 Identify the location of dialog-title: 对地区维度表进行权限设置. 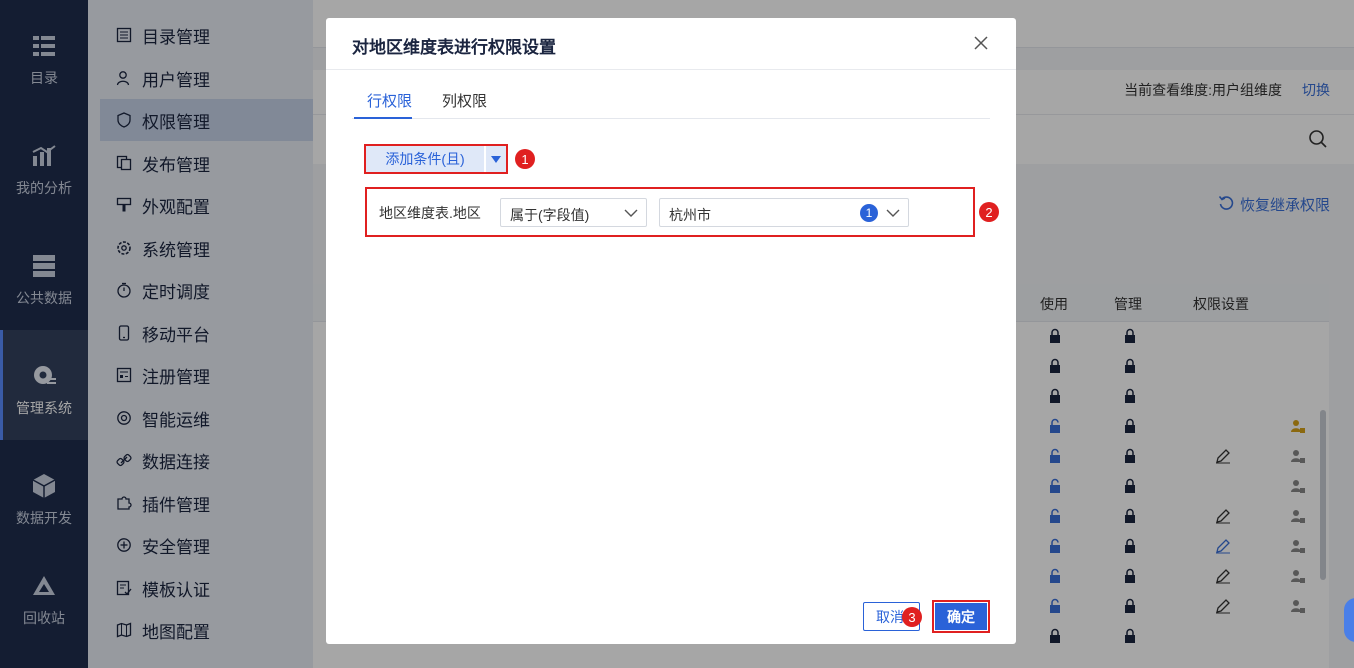
(454, 47).